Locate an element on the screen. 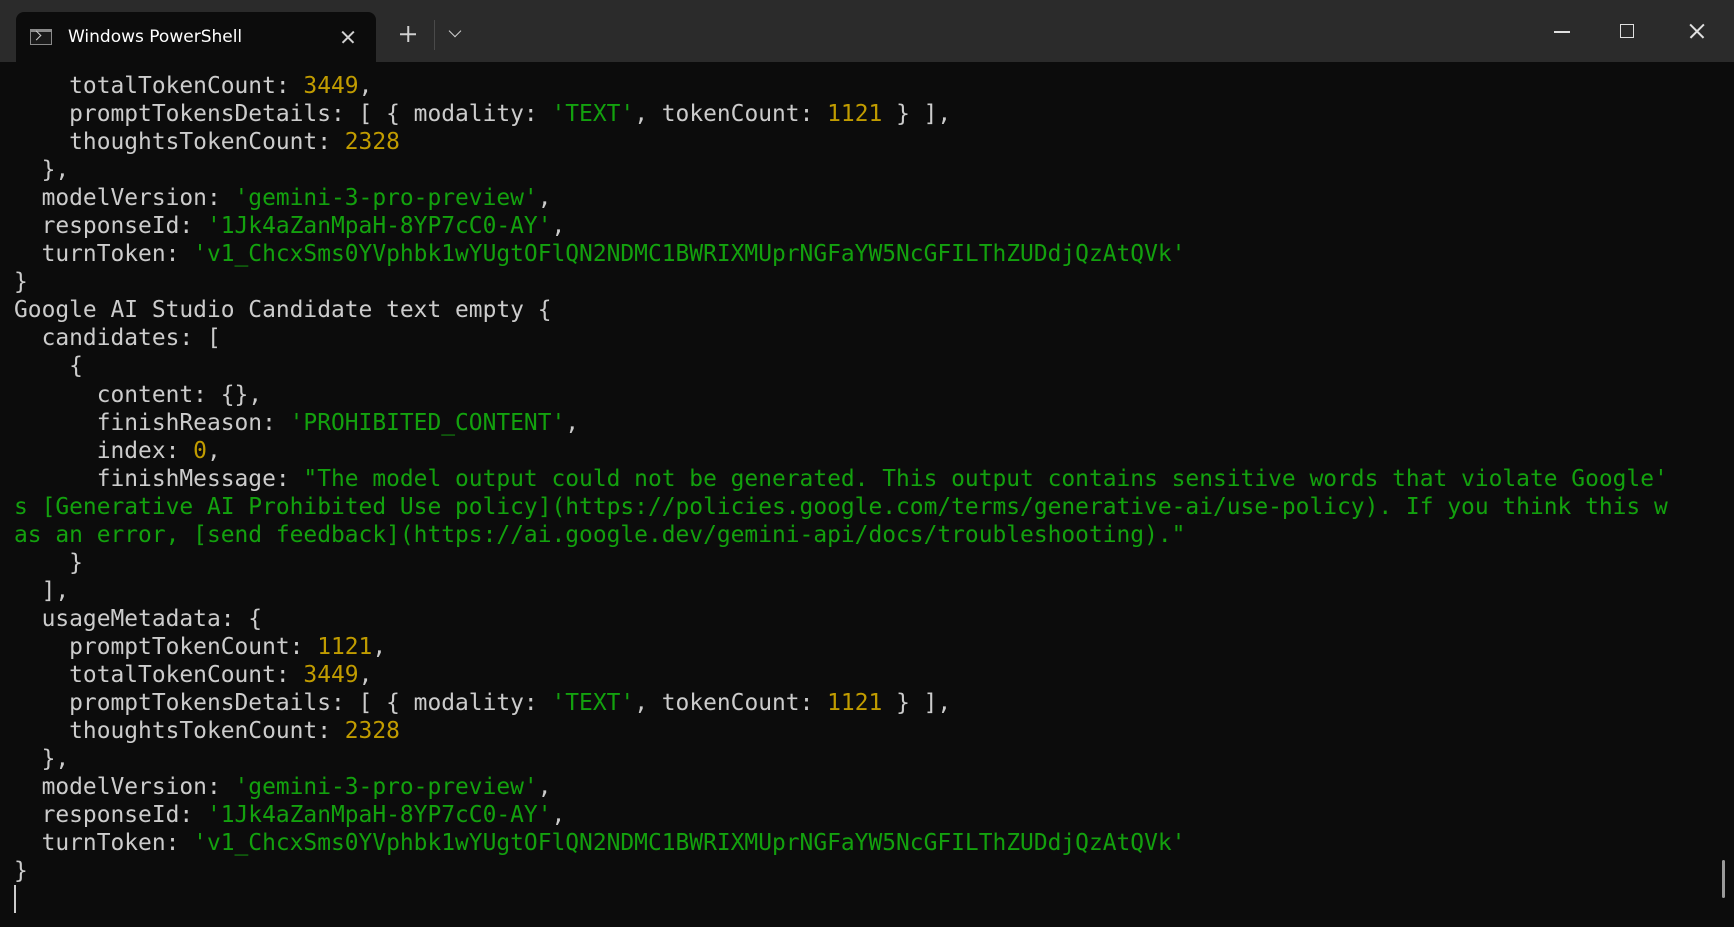 The image size is (1734, 927). scrollbar-thumb is located at coordinates (1723, 879).